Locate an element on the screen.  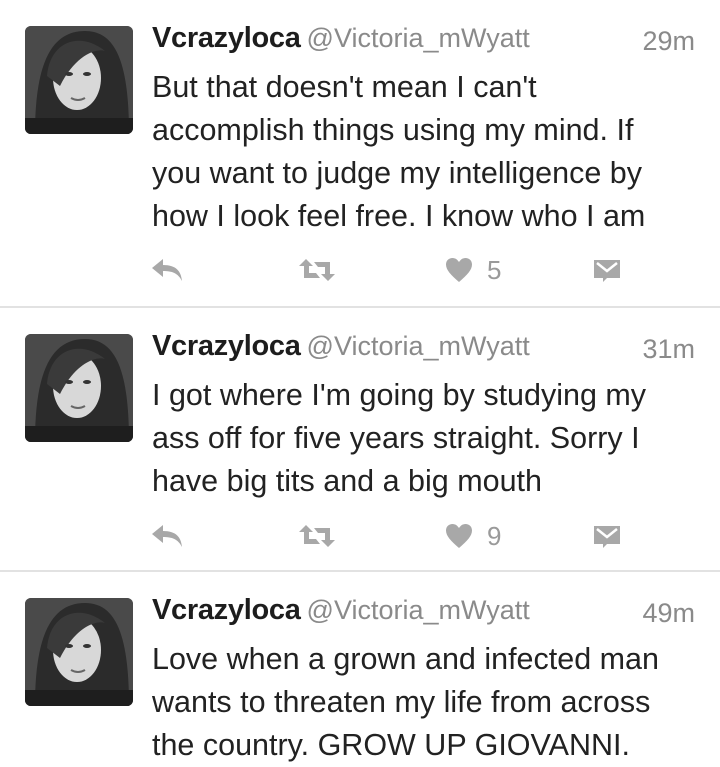
tweet-actions: 9 is located at coordinates (390, 536).